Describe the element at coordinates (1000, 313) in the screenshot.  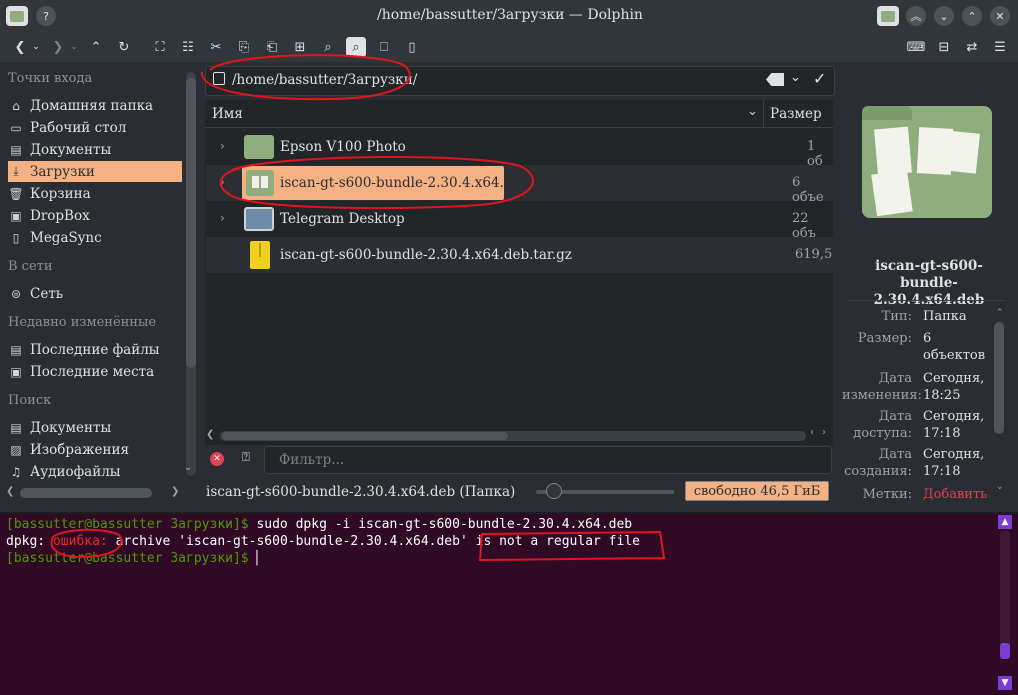
I see `scroll-up-icon: ⌃` at that location.